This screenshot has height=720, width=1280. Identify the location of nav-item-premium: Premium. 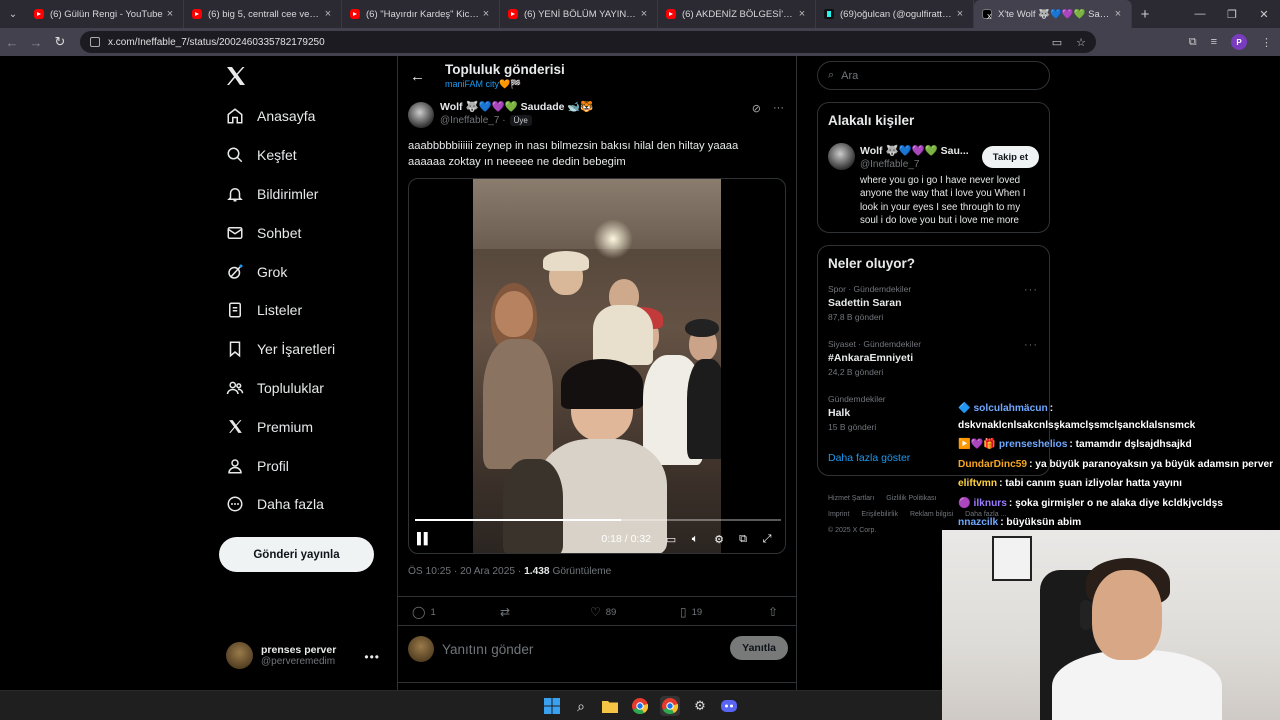
(278, 426).